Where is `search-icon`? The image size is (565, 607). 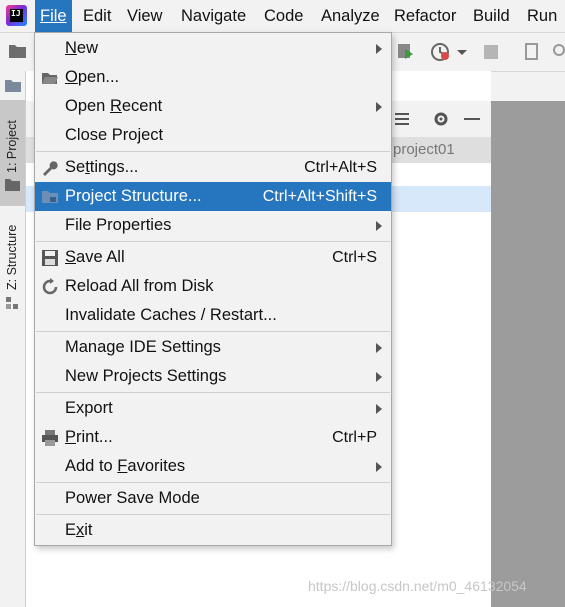
search-icon is located at coordinates (558, 52).